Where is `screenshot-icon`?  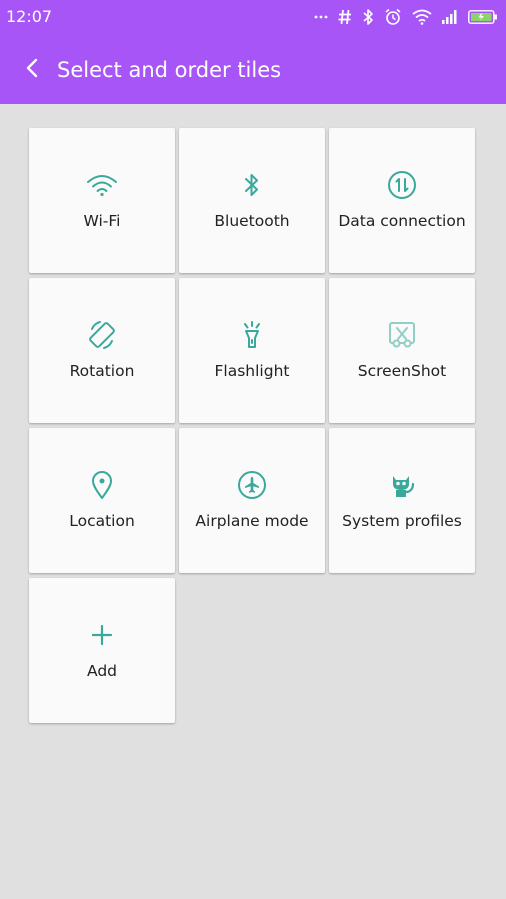 screenshot-icon is located at coordinates (402, 335).